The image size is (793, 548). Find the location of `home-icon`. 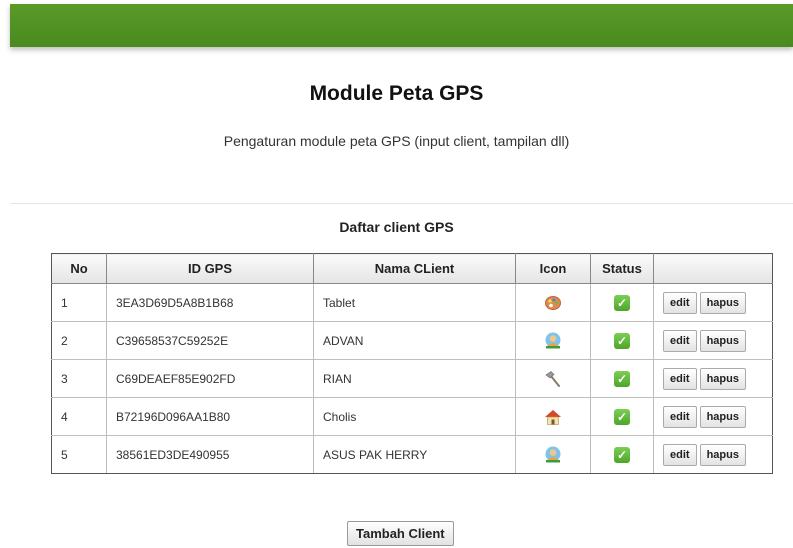

home-icon is located at coordinates (553, 417).